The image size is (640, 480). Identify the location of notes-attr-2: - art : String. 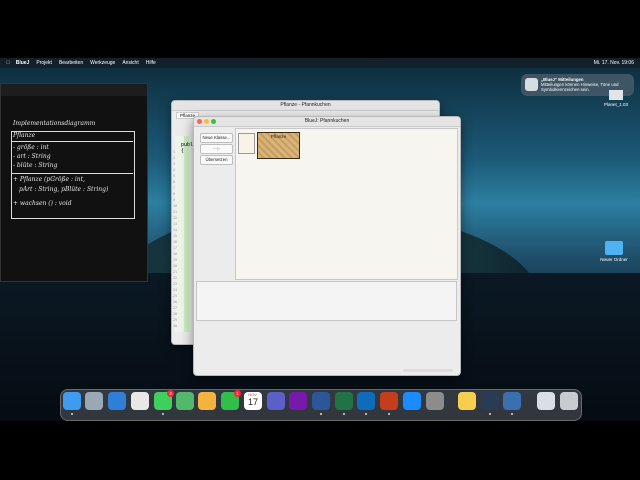
(32, 156).